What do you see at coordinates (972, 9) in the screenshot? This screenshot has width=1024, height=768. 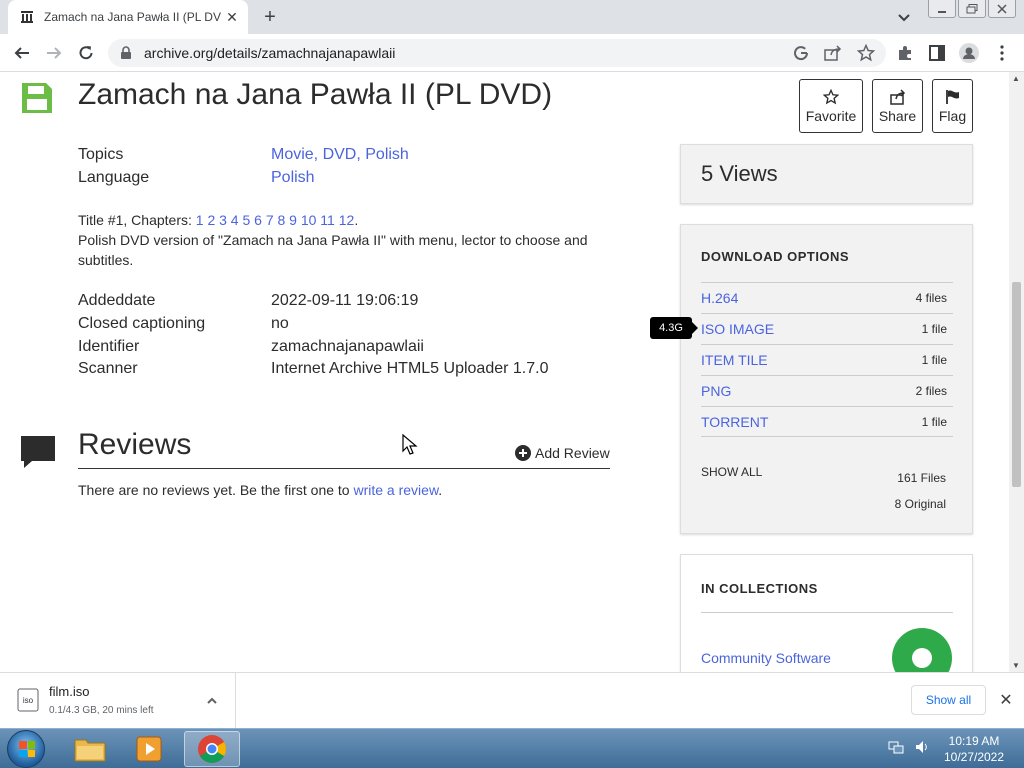 I see `restore-icon` at bounding box center [972, 9].